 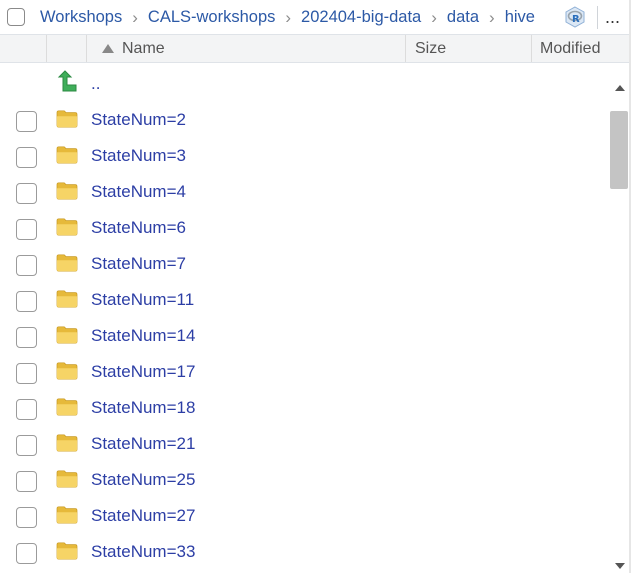 What do you see at coordinates (143, 552) in the screenshot?
I see `folder-name-link: StateNum=33` at bounding box center [143, 552].